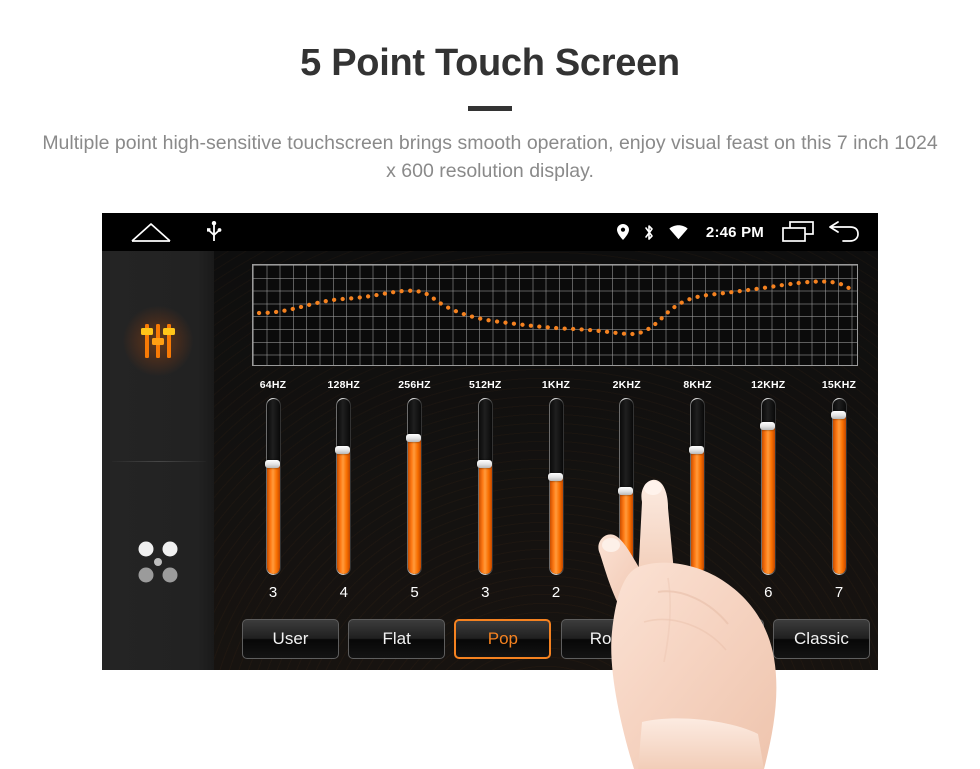  I want to click on eq-band-label: 512HZ, so click(485, 385).